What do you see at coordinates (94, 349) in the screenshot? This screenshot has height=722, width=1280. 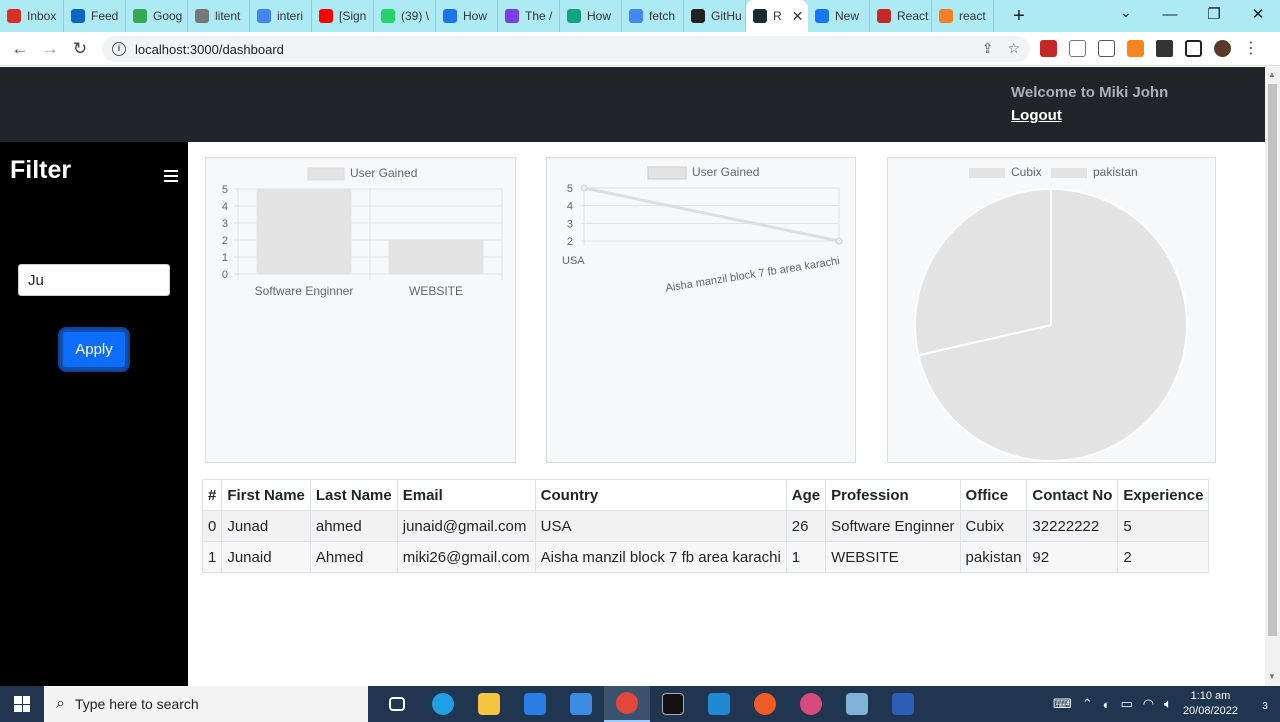 I see `apply-button: Apply` at bounding box center [94, 349].